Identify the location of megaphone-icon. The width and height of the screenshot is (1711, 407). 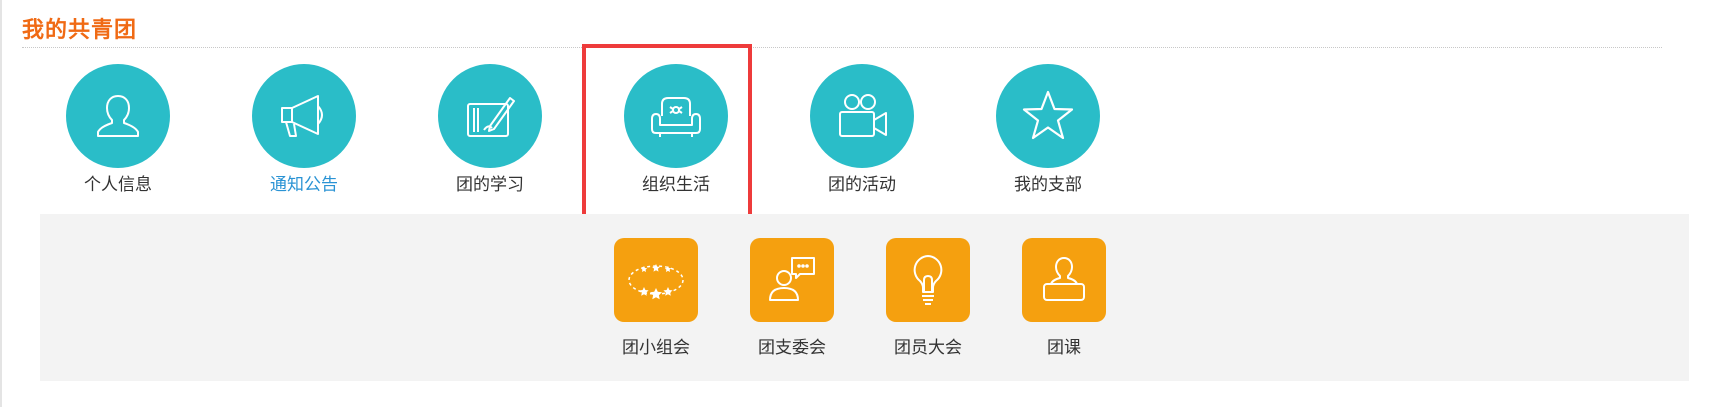
(304, 116).